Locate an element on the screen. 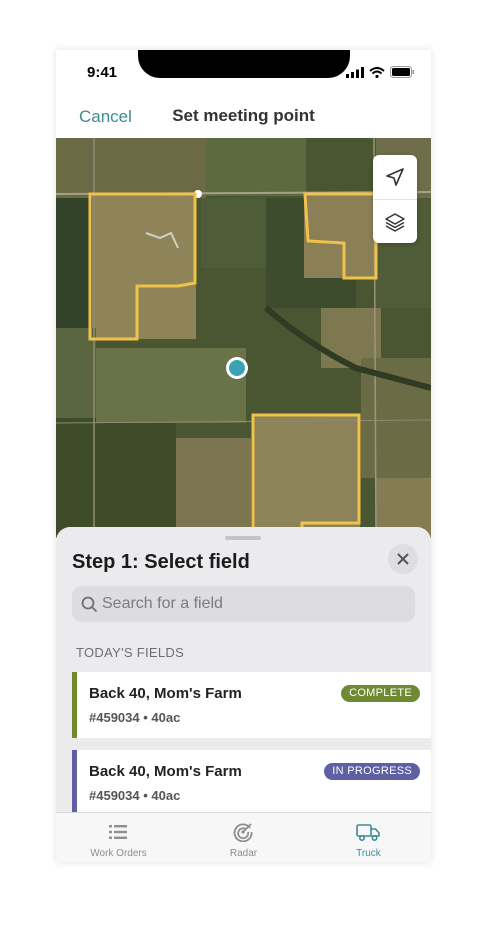 The image size is (487, 925). close-icon is located at coordinates (403, 559).